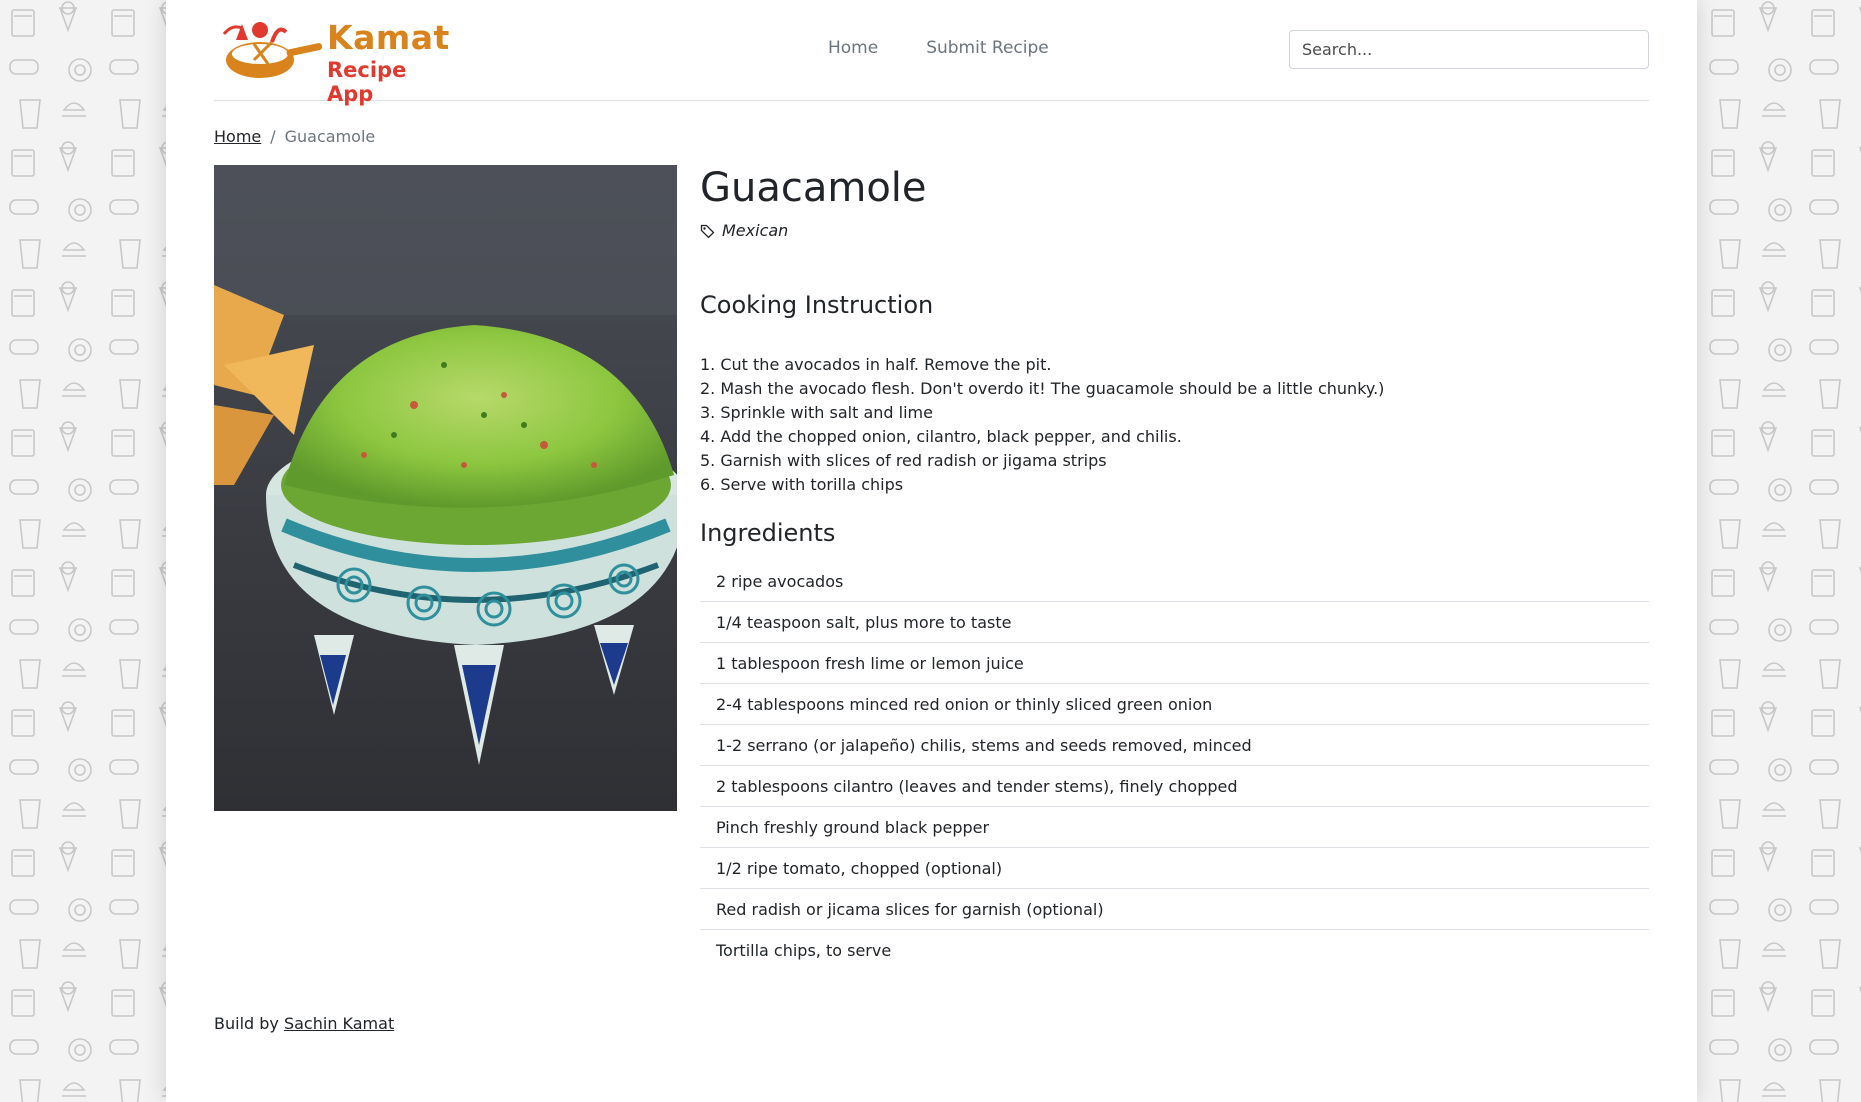 The height and width of the screenshot is (1102, 1861). What do you see at coordinates (388, 37) in the screenshot?
I see `brand-title: Kamat` at bounding box center [388, 37].